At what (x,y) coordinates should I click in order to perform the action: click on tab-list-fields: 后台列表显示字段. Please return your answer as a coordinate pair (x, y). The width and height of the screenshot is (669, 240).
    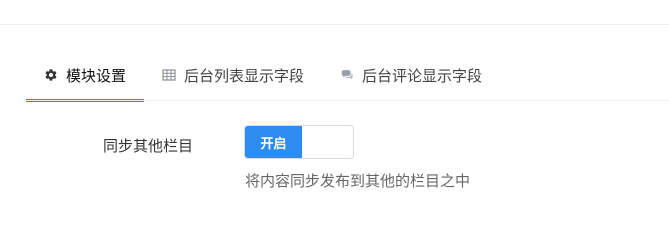
    Looking at the image, I should click on (233, 75).